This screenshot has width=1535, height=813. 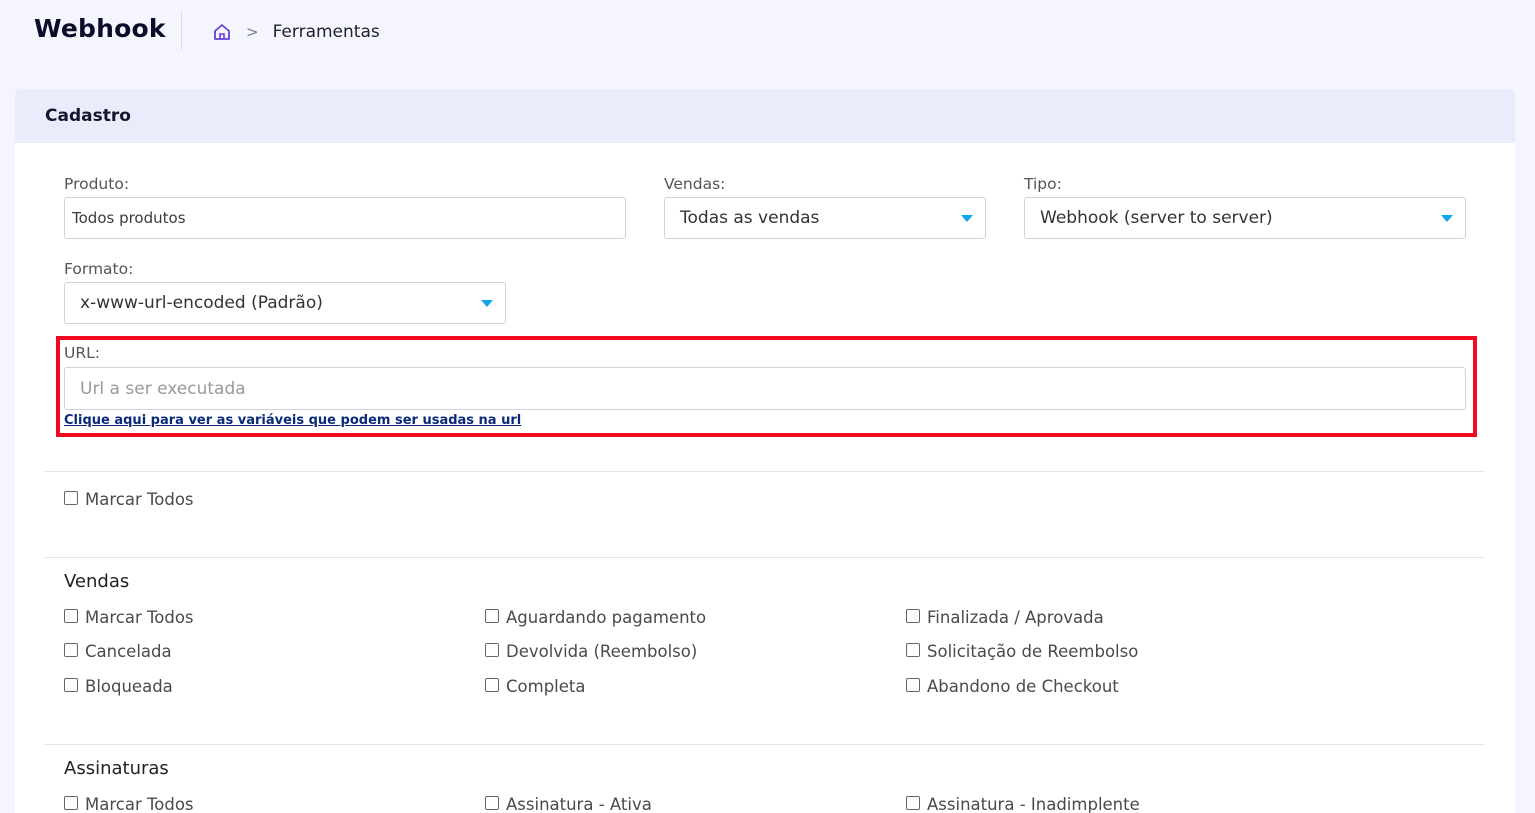 I want to click on checkbox-label: Finalizada / Aprovada, so click(x=1015, y=617).